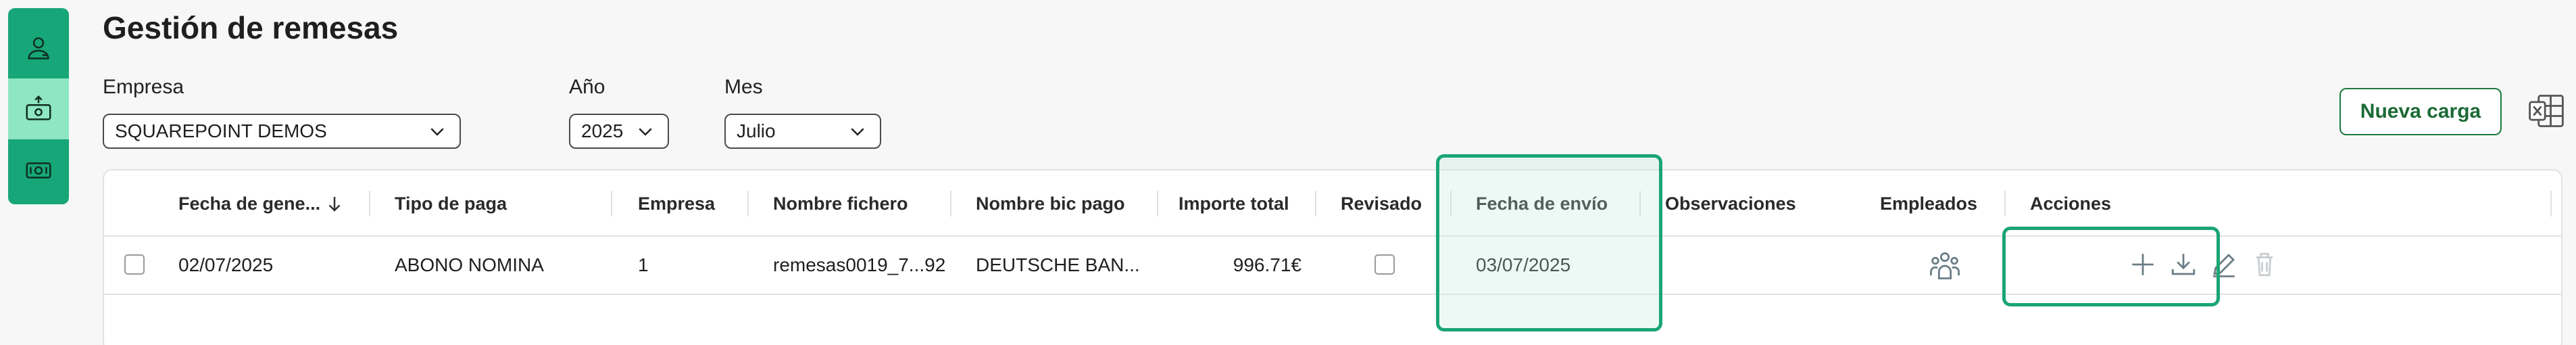 The image size is (2576, 345). What do you see at coordinates (2071, 203) in the screenshot?
I see `header-acciones: Acciones` at bounding box center [2071, 203].